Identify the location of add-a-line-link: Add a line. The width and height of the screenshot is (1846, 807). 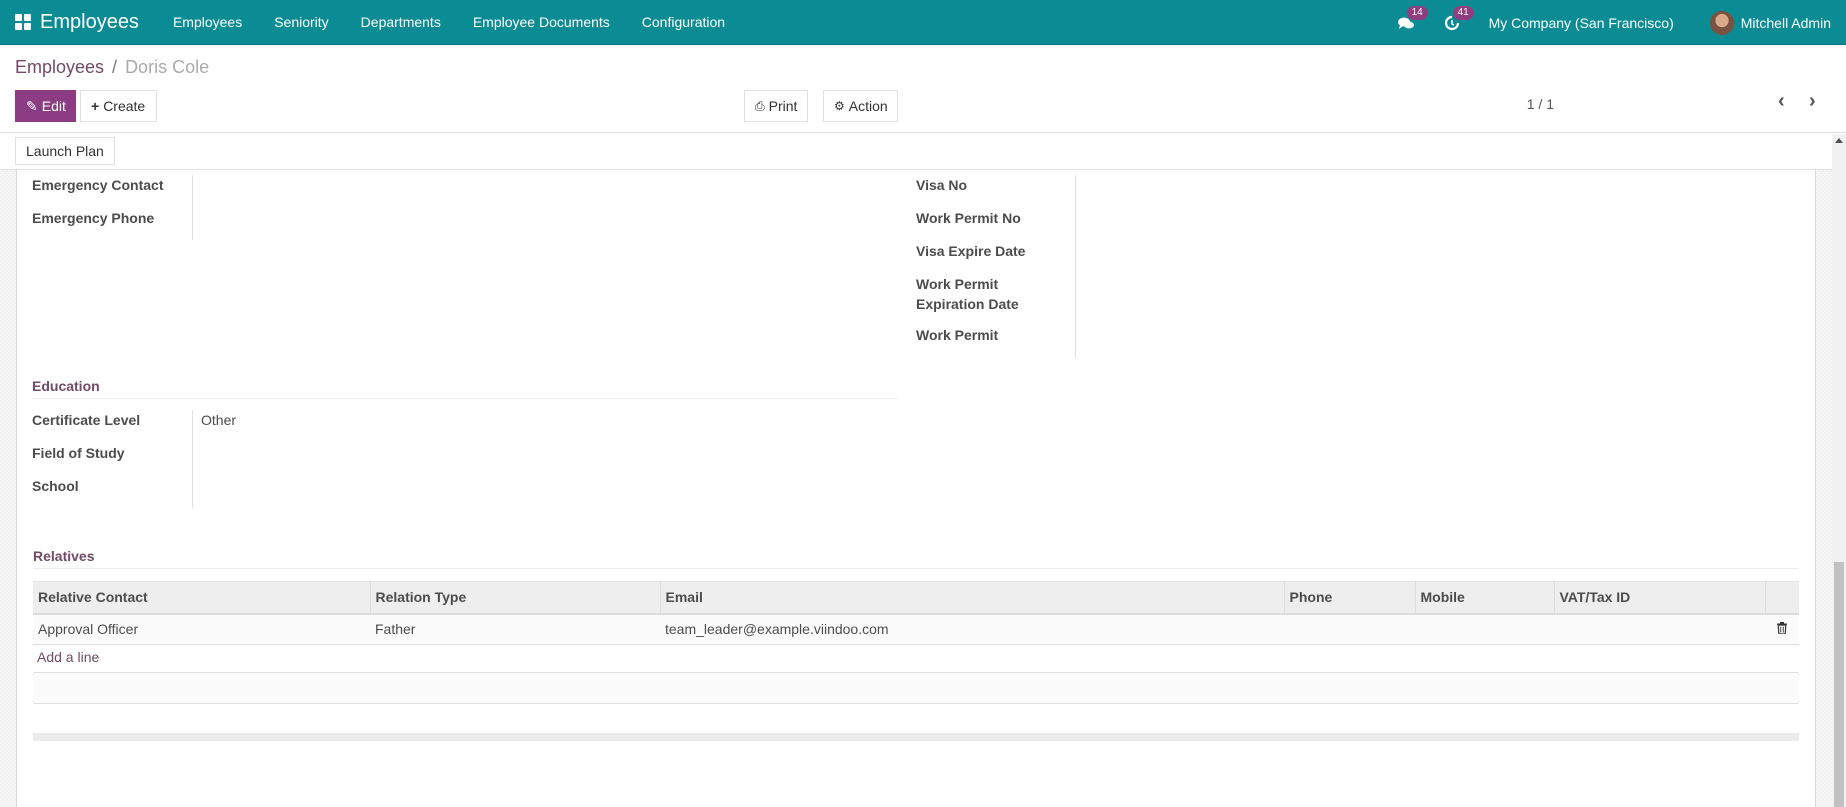
(68, 657).